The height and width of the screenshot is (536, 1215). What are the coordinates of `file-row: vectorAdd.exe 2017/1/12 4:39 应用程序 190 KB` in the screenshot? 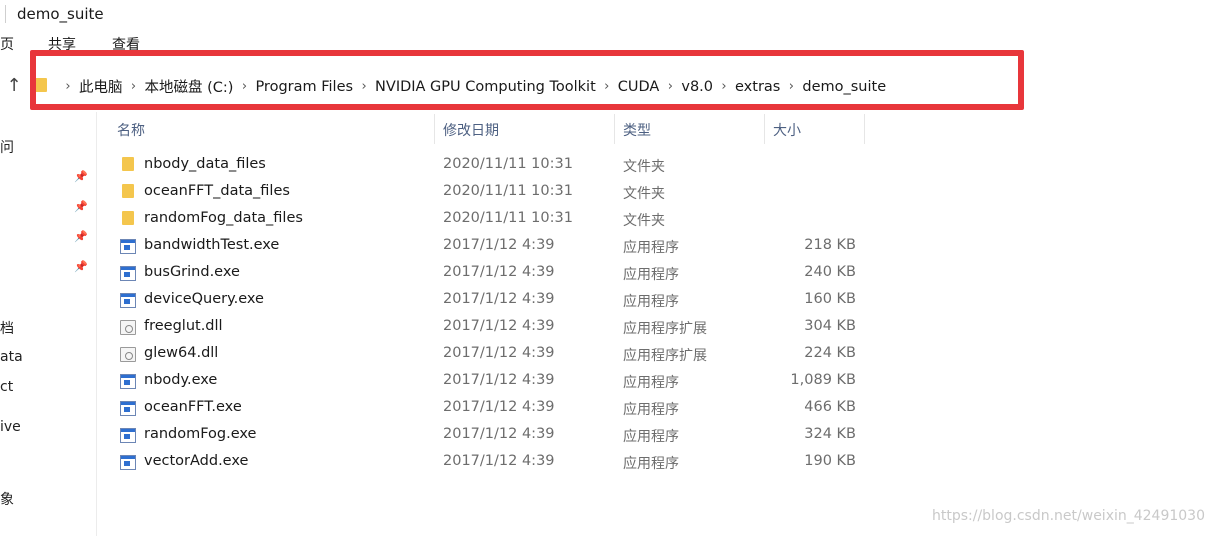 It's located at (486, 462).